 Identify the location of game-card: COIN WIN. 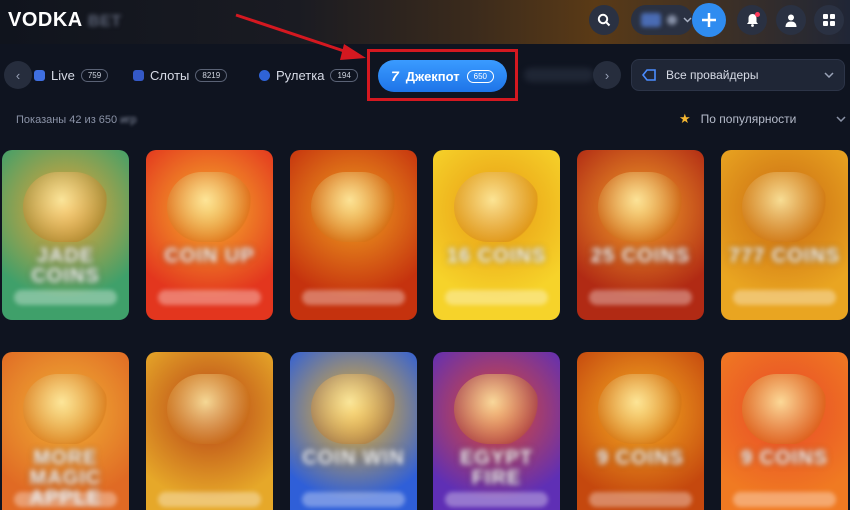
(353, 431).